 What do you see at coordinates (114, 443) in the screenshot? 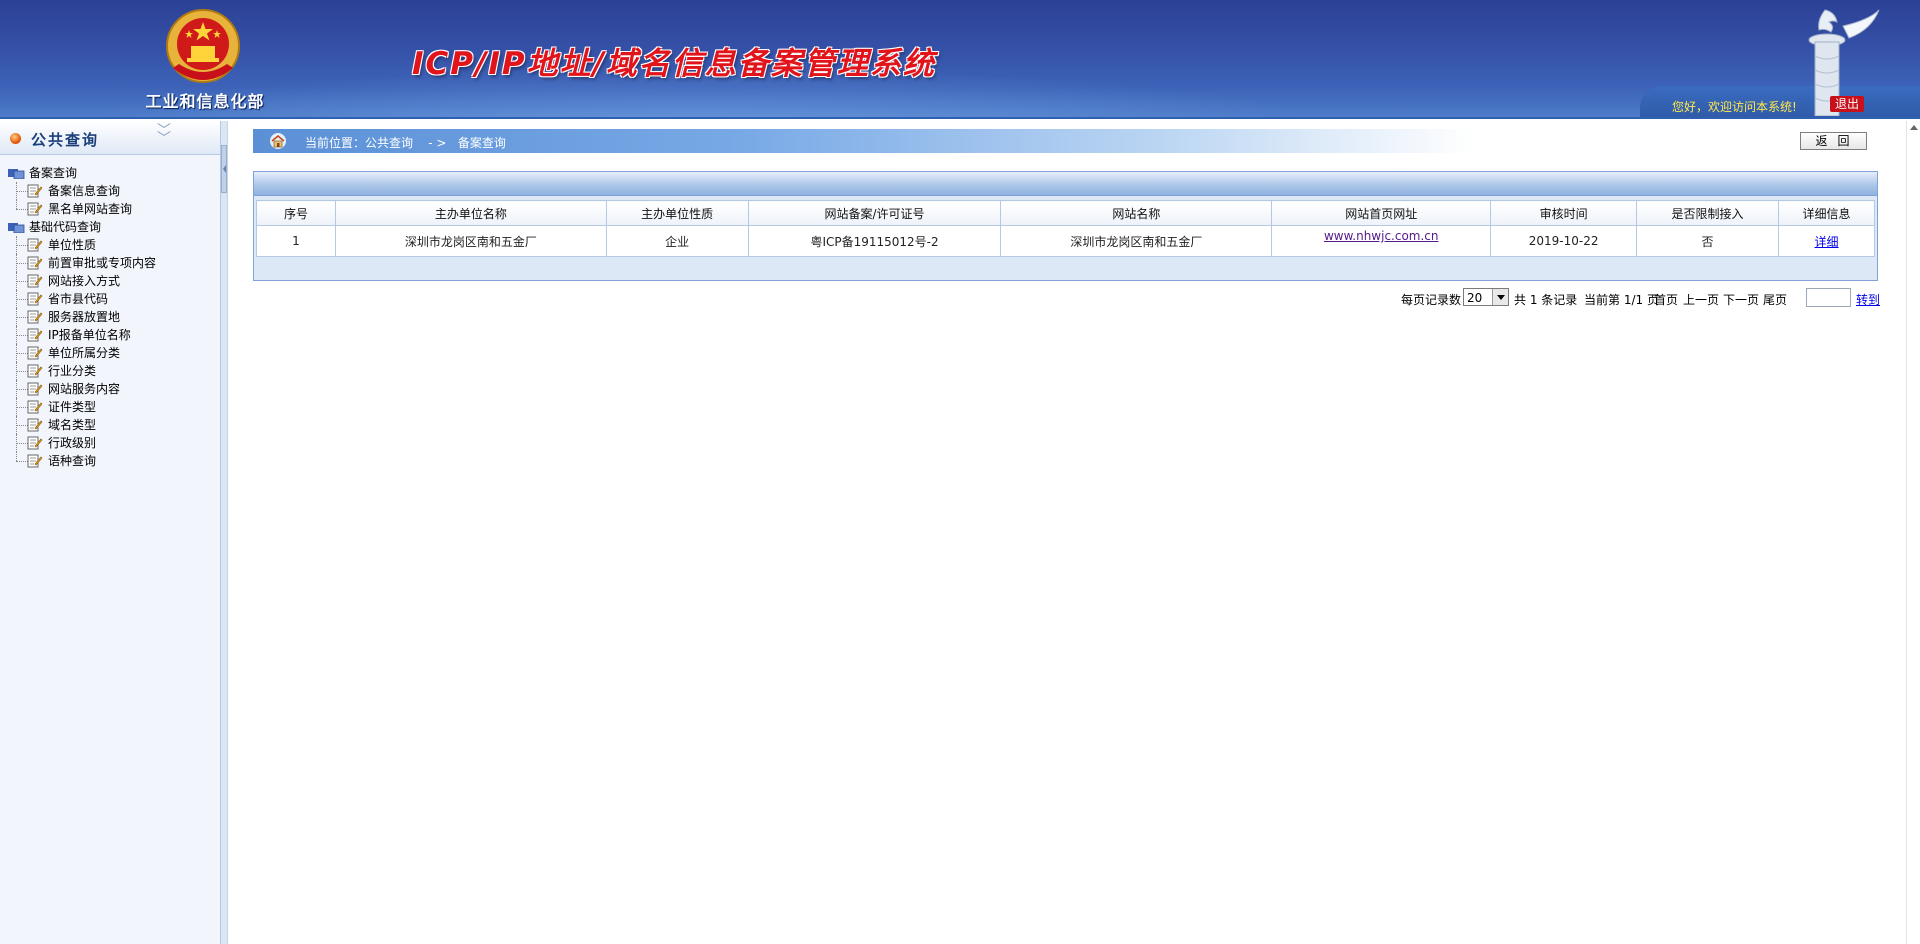
I see `sidebar-item-admin-level: 行政级别` at bounding box center [114, 443].